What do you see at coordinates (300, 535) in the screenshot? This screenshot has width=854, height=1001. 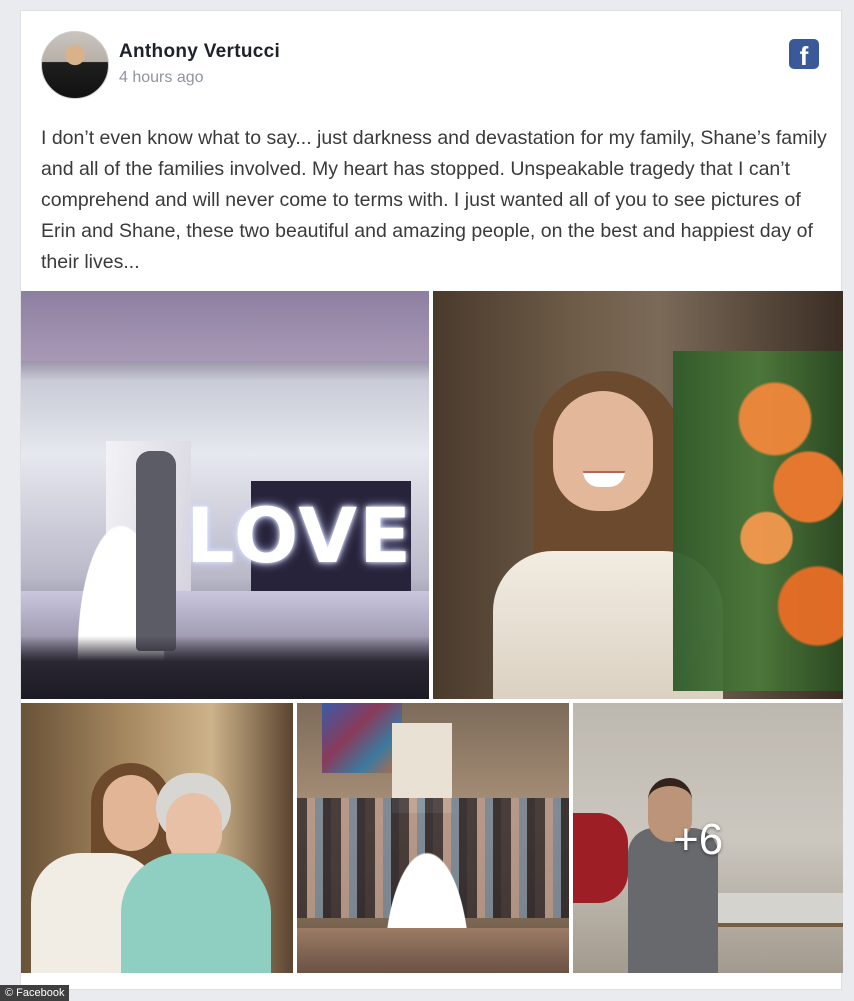 I see `love-sign: LOVE` at bounding box center [300, 535].